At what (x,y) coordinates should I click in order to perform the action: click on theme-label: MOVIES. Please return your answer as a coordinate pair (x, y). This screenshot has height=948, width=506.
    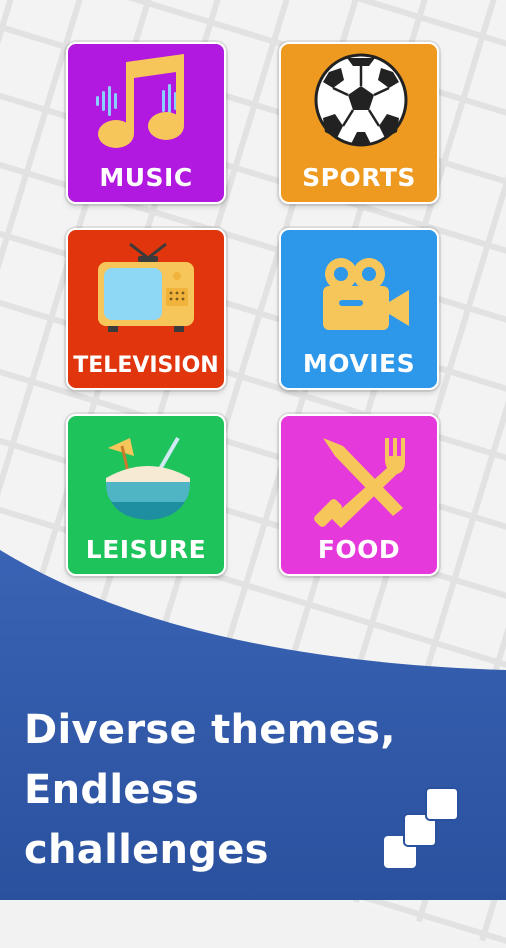
    Looking at the image, I should click on (359, 363).